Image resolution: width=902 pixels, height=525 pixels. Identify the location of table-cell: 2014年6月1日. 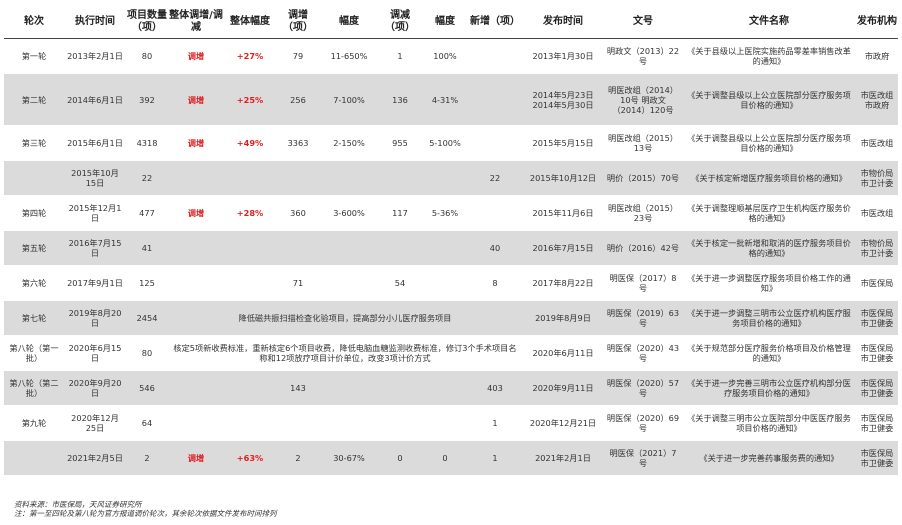
(95, 99).